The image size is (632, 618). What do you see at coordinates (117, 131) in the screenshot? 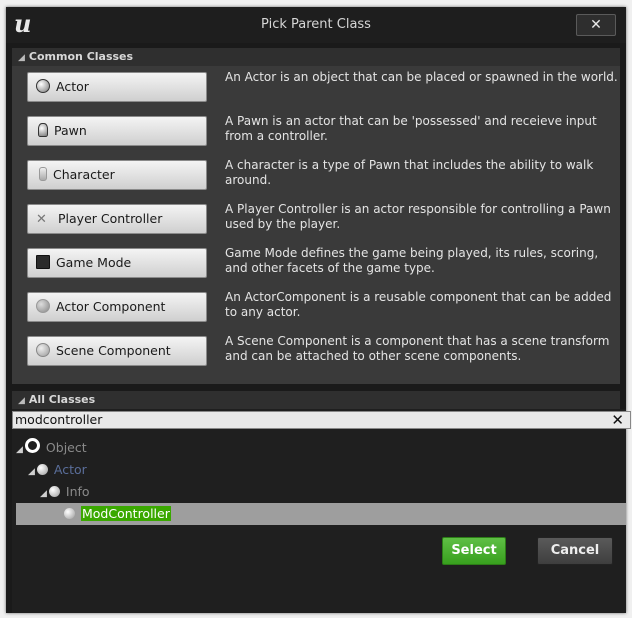
I see `pawn-button: Pawn` at bounding box center [117, 131].